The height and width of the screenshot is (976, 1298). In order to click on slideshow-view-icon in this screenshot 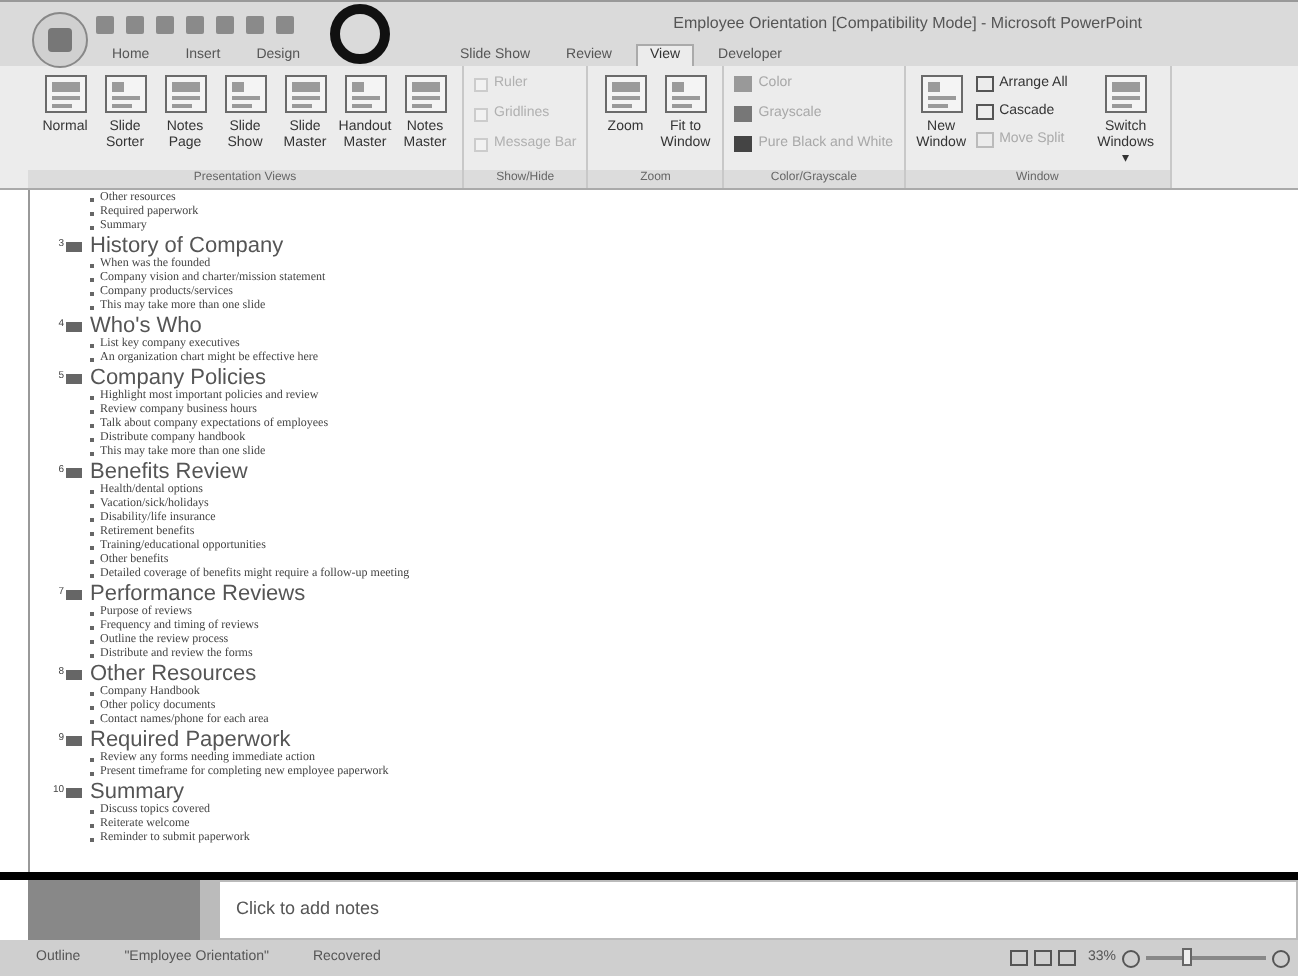, I will do `click(1066, 958)`.